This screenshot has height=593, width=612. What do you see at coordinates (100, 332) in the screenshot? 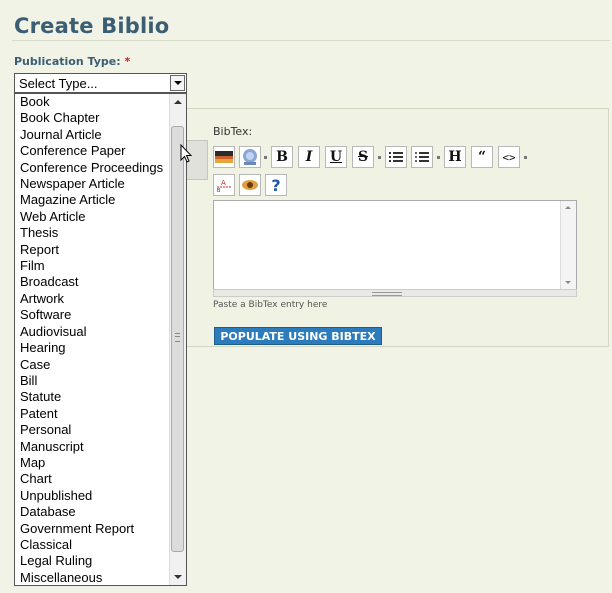
I see `dropdown-option: Audiovisual` at bounding box center [100, 332].